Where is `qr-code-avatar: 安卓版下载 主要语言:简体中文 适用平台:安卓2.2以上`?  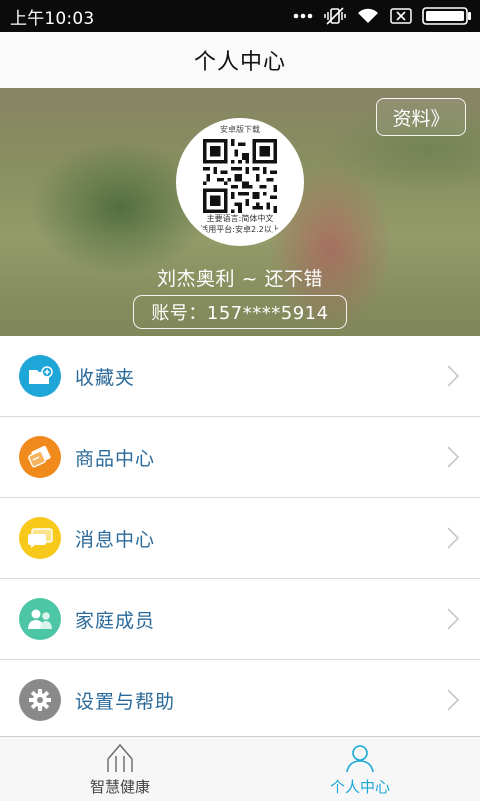 qr-code-avatar: 安卓版下载 主要语言:简体中文 适用平台:安卓2.2以上 is located at coordinates (240, 182).